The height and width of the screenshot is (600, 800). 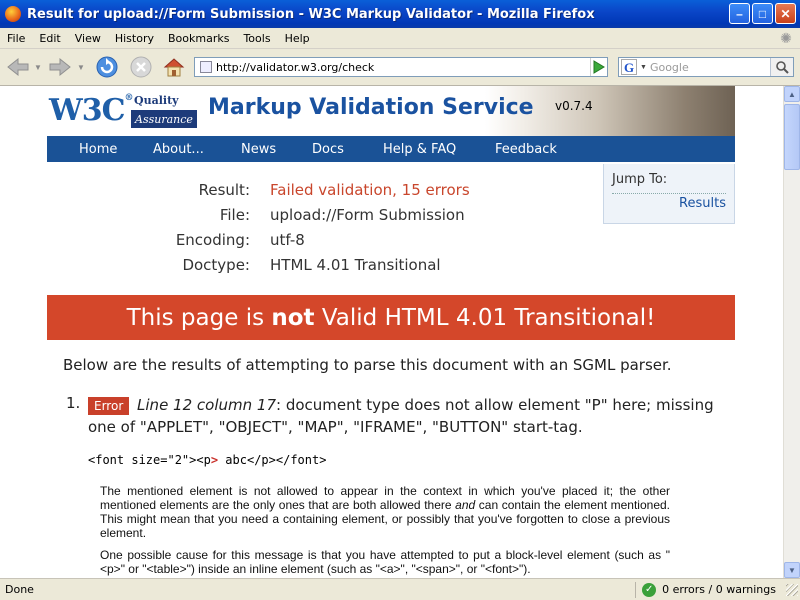 I want to click on reload-icon, so click(x=107, y=67).